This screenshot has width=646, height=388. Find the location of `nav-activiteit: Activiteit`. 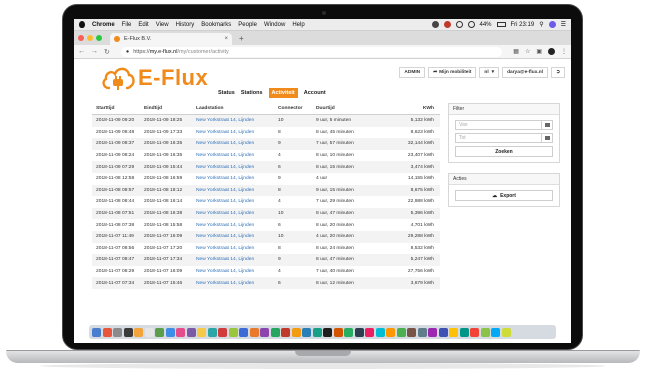

nav-activiteit: Activiteit is located at coordinates (283, 93).